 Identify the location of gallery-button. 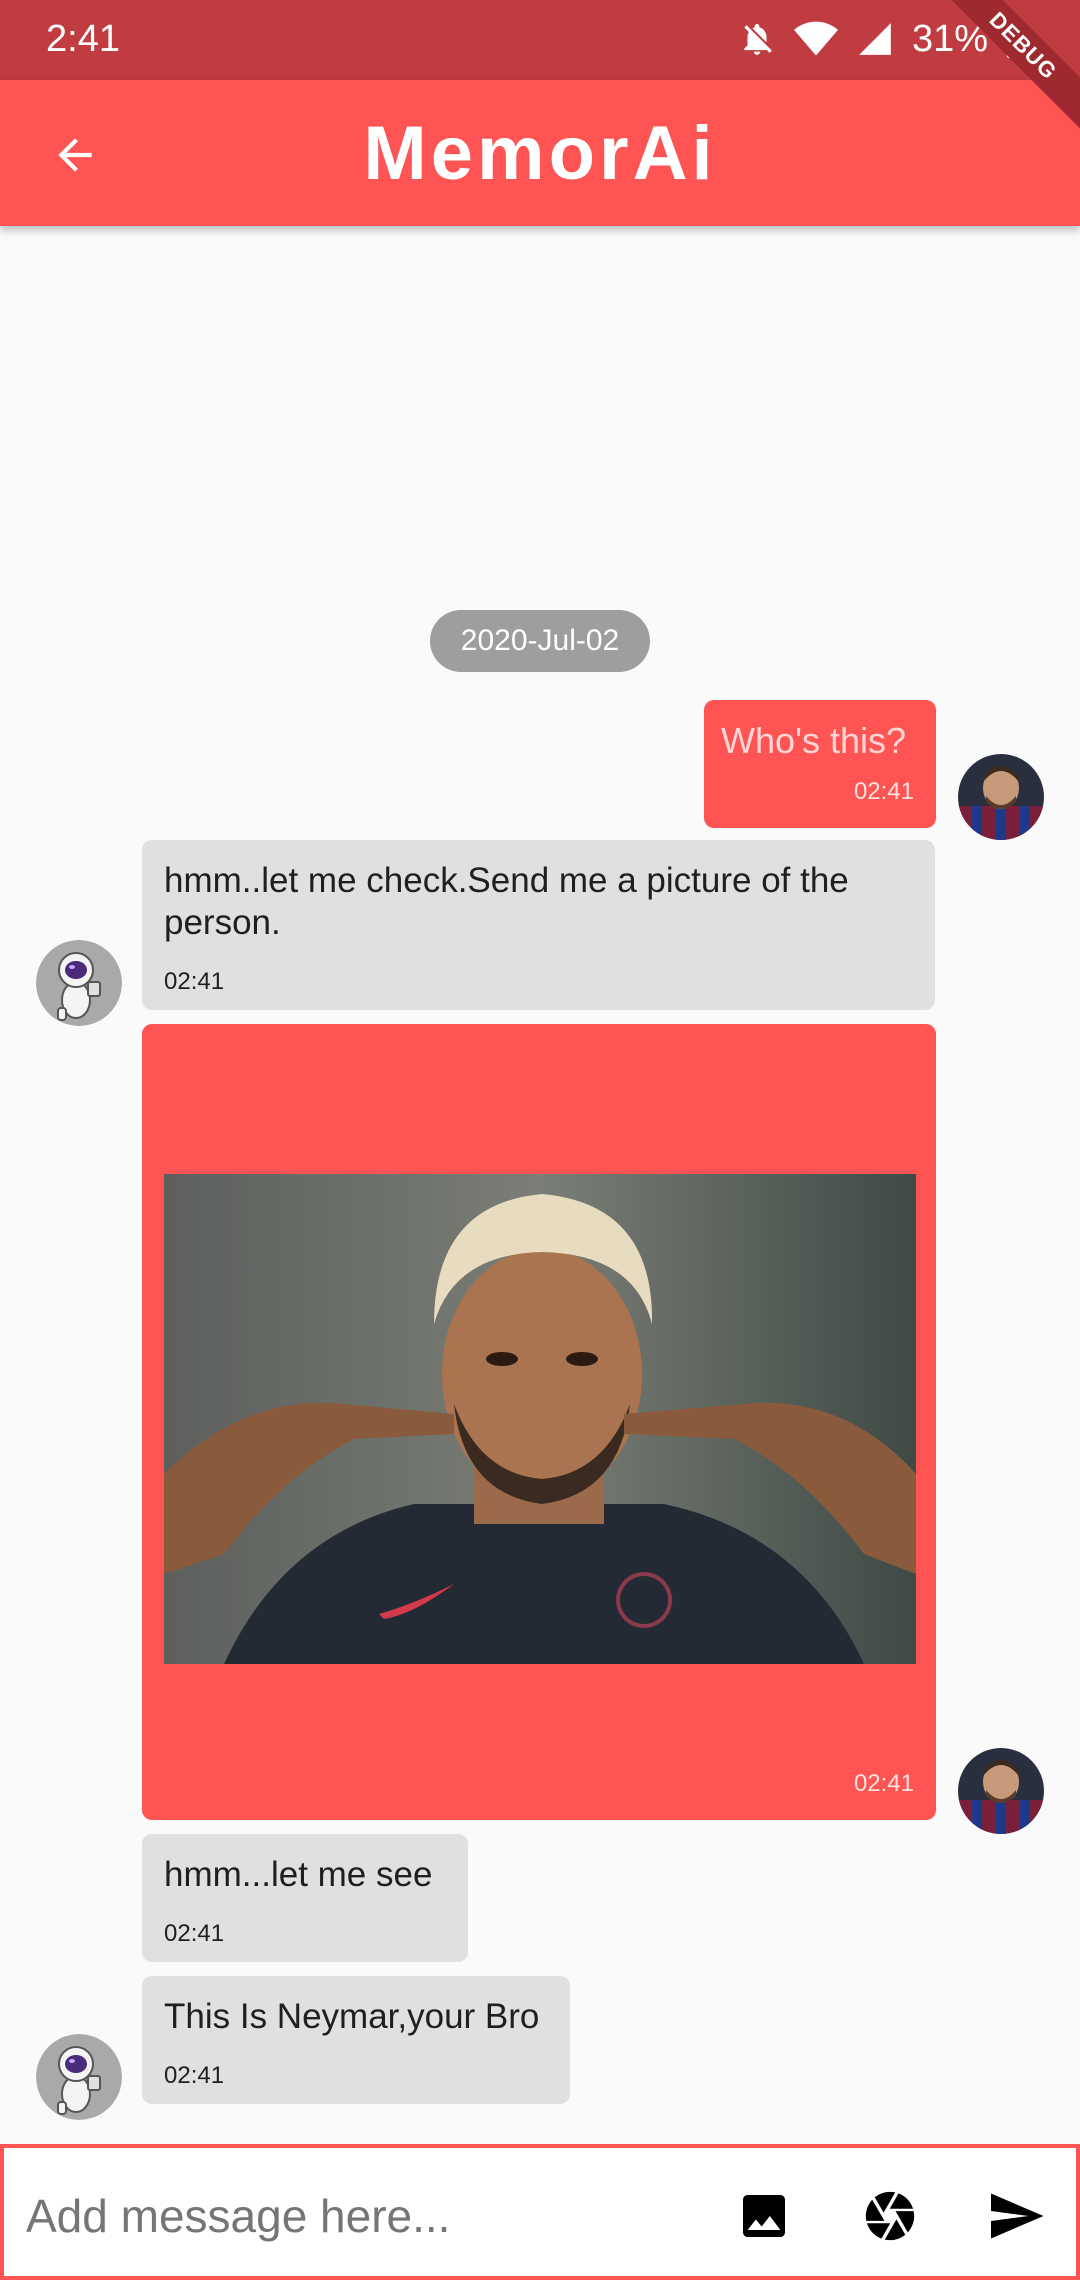
(764, 2216).